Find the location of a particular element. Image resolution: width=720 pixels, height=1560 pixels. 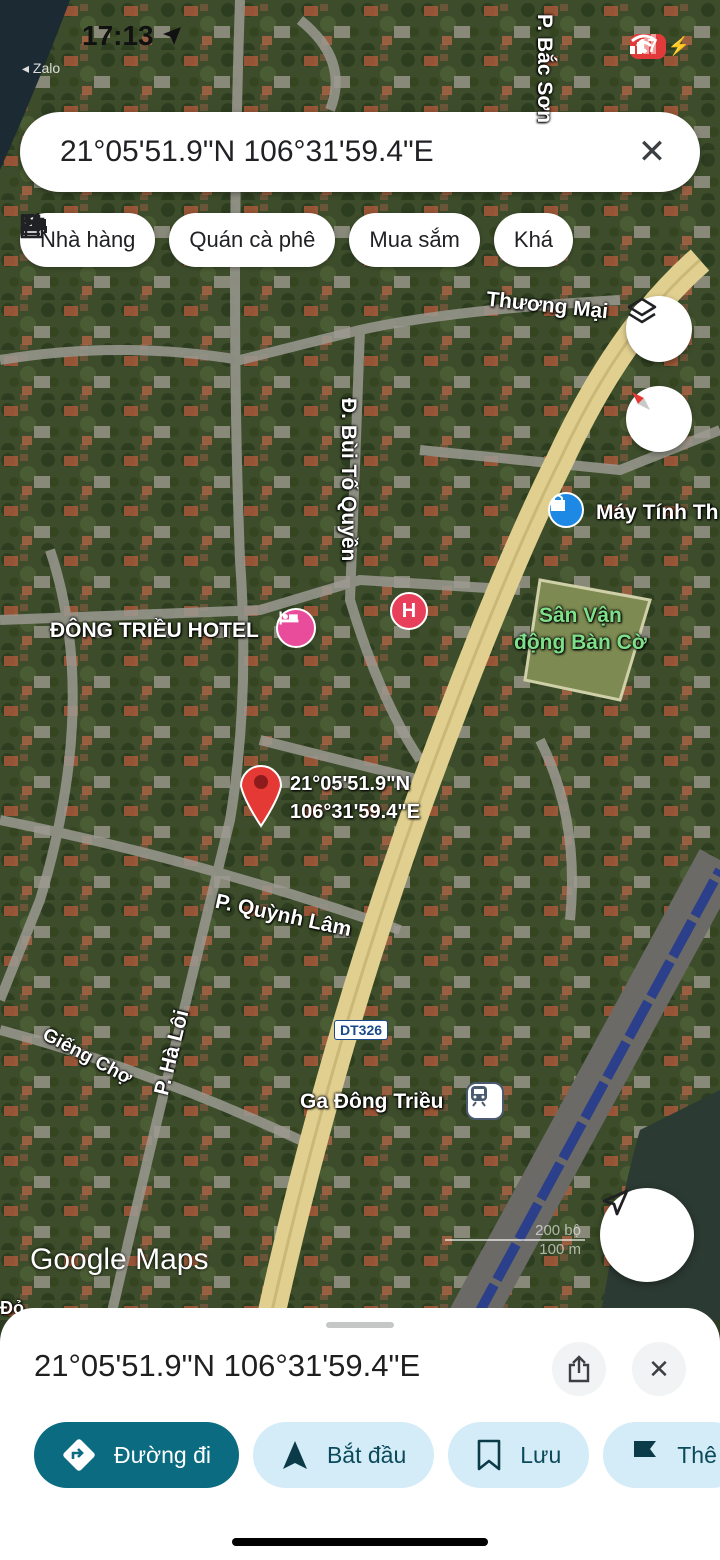

store-pin-icon is located at coordinates (566, 510).